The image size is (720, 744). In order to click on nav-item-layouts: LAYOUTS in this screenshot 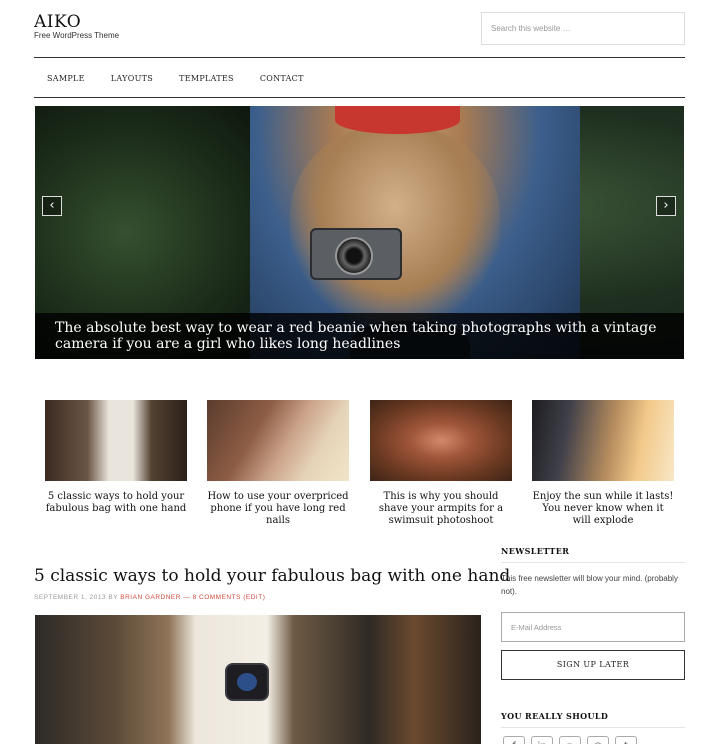, I will do `click(132, 78)`.